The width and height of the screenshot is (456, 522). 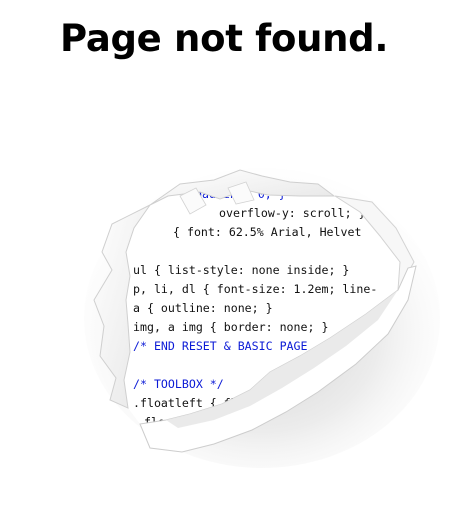 I want to click on code-line: overflow-y: scroll; }, so click(x=292, y=213).